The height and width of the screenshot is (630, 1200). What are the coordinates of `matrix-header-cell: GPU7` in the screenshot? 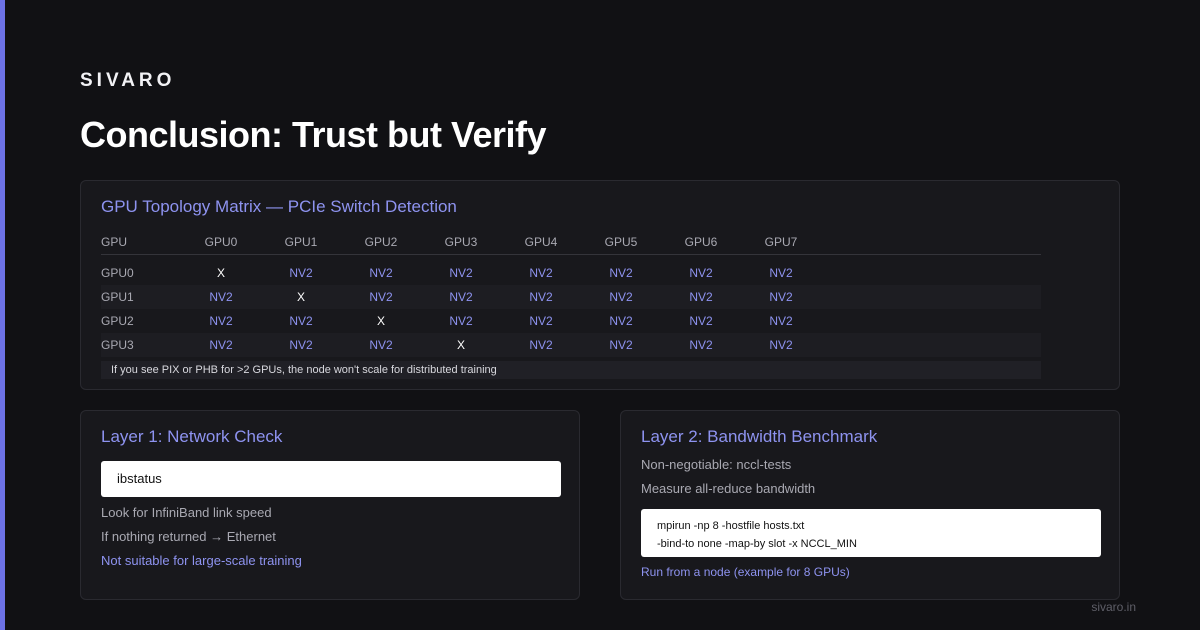 It's located at (781, 242).